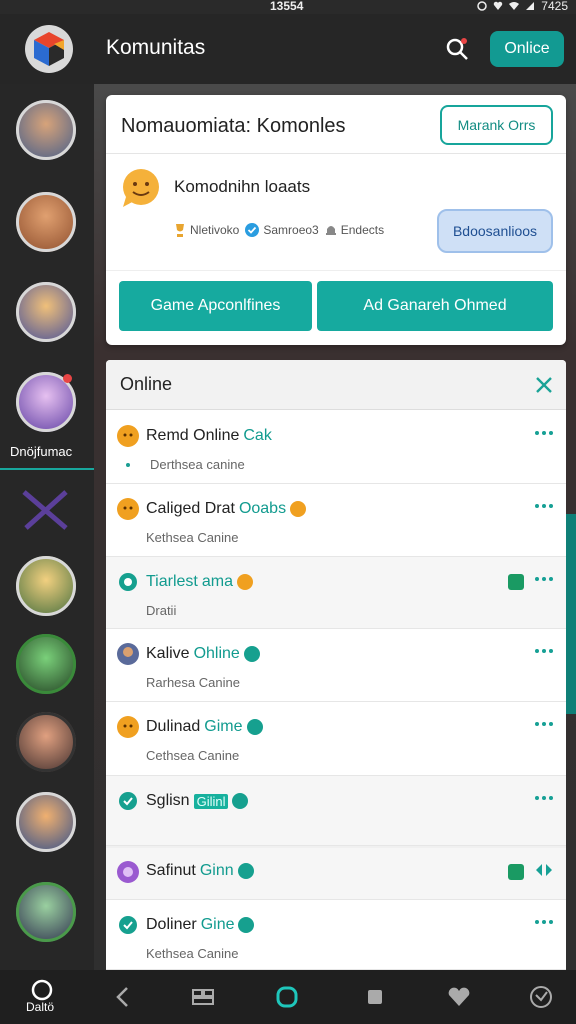 The image size is (576, 1024). I want to click on status-check-icon, so click(128, 801).